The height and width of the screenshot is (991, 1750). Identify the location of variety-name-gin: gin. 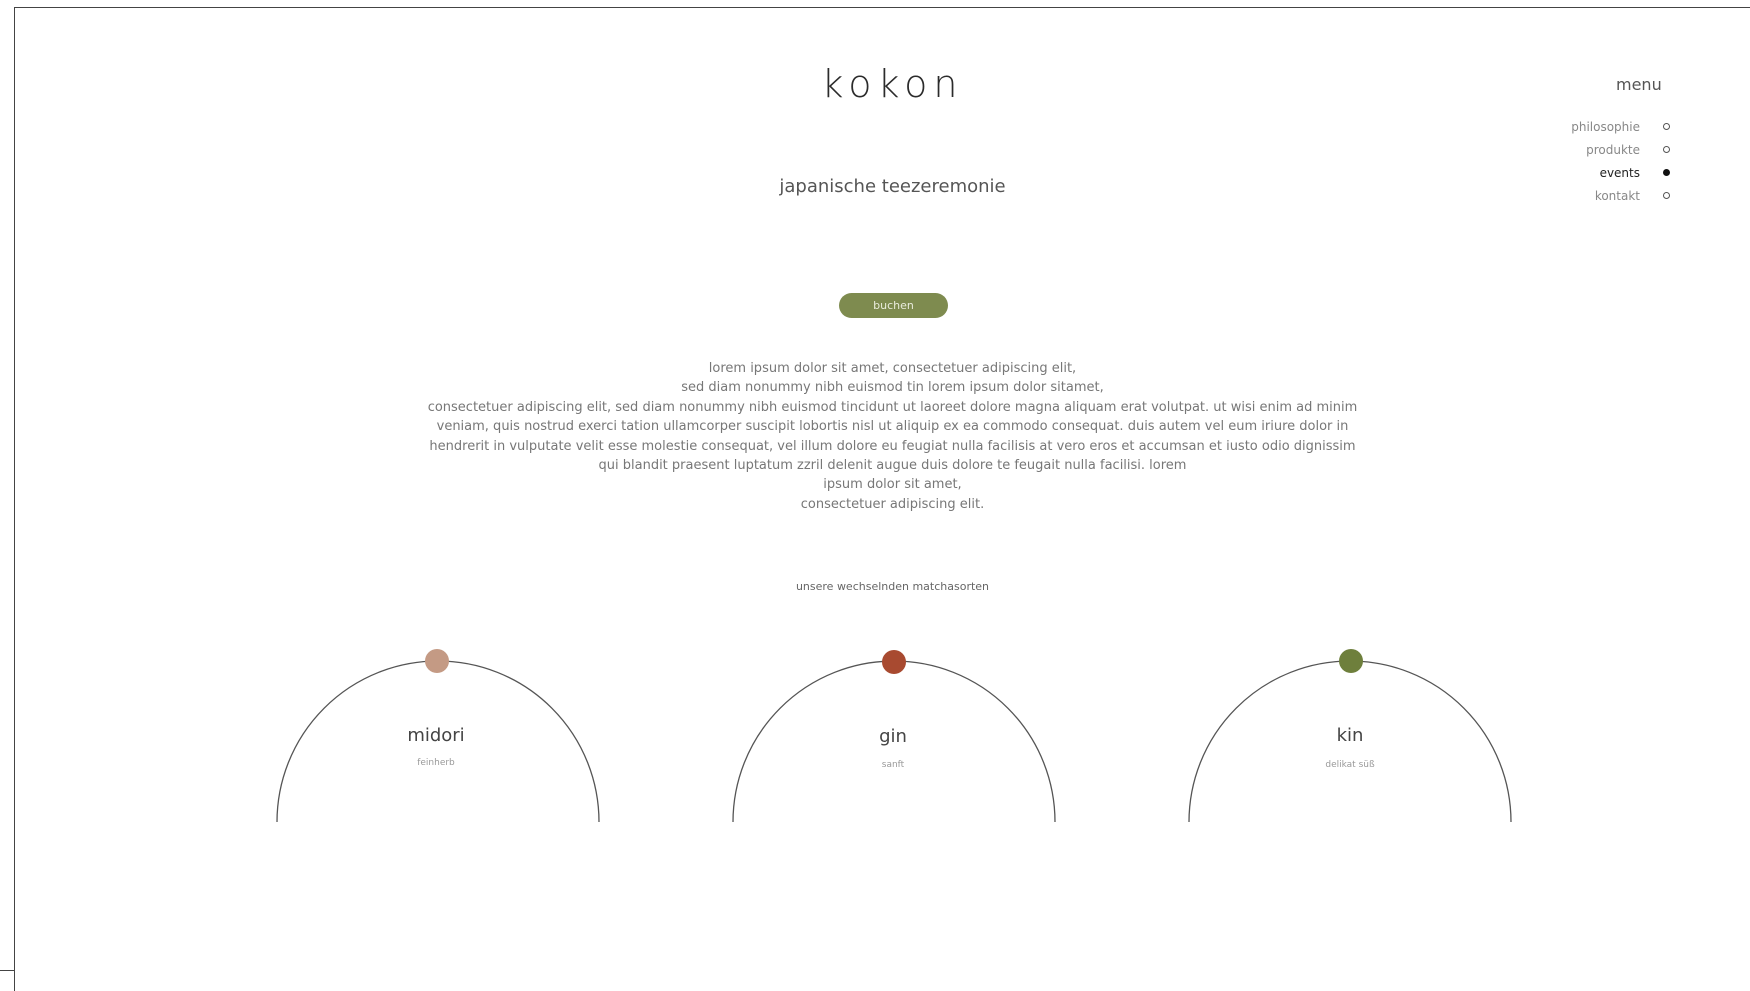
(893, 736).